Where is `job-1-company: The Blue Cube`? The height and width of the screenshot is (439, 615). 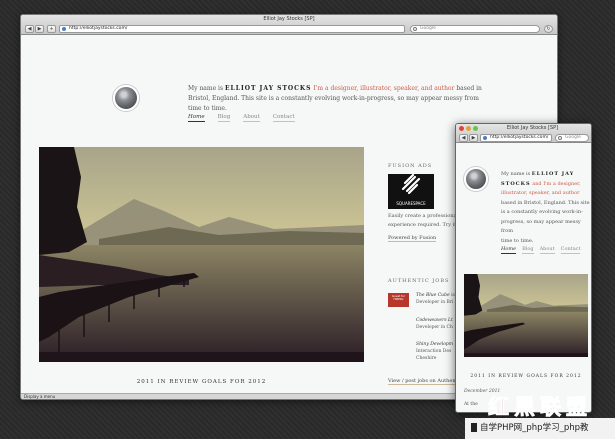
job-1-company: The Blue Cube is located at coordinates (433, 295).